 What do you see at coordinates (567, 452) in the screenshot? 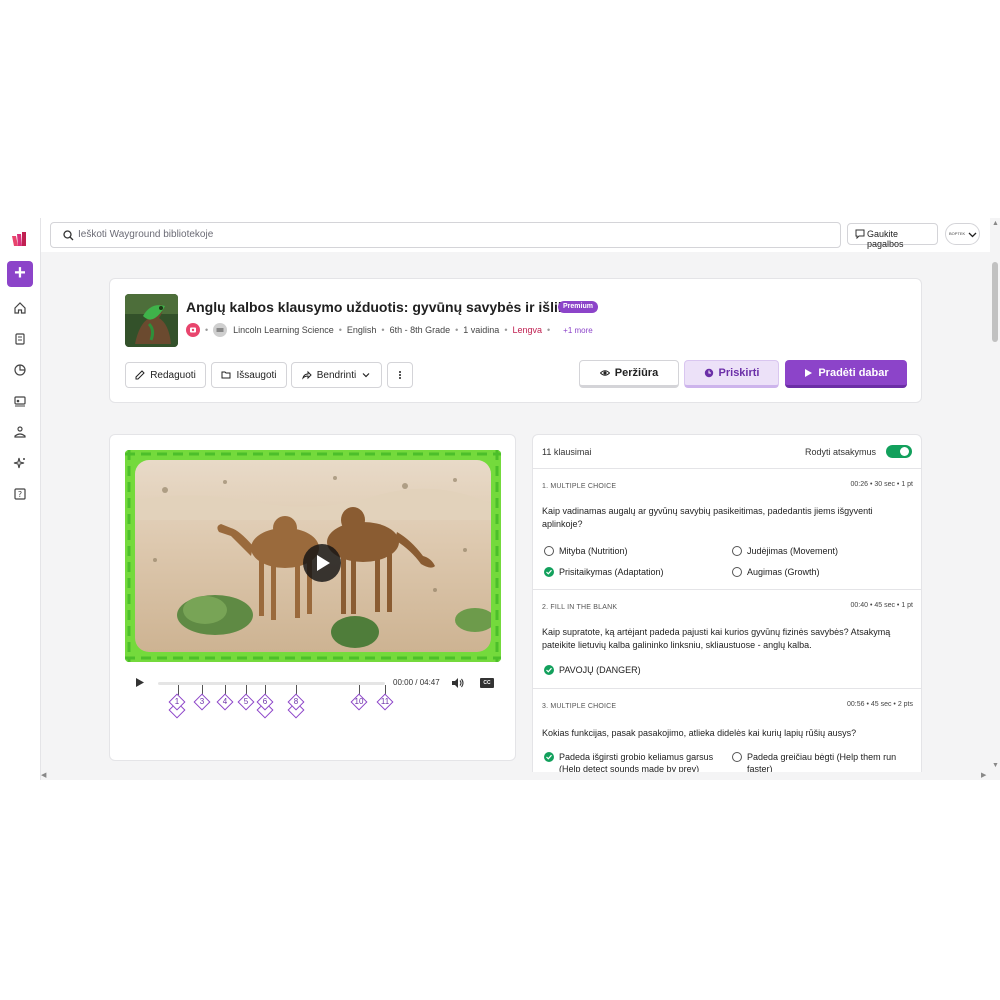
I see `question-count: 11 klausimai` at bounding box center [567, 452].